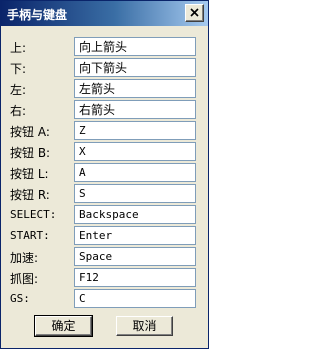 The width and height of the screenshot is (320, 349). I want to click on field-row-screenshot: 抓图:, so click(104, 278).